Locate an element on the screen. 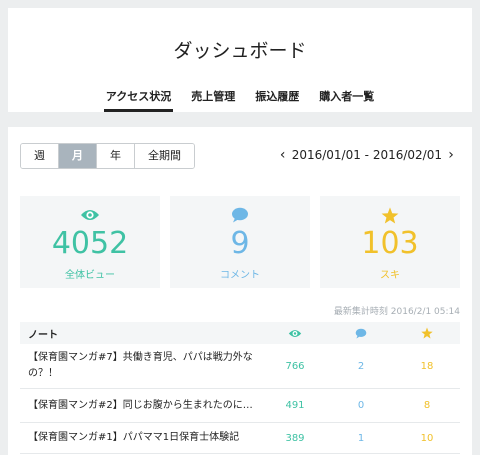  note-title: 【保育園マンガ#7】共働き育児、パパは戦力外なの？！ is located at coordinates (141, 366).